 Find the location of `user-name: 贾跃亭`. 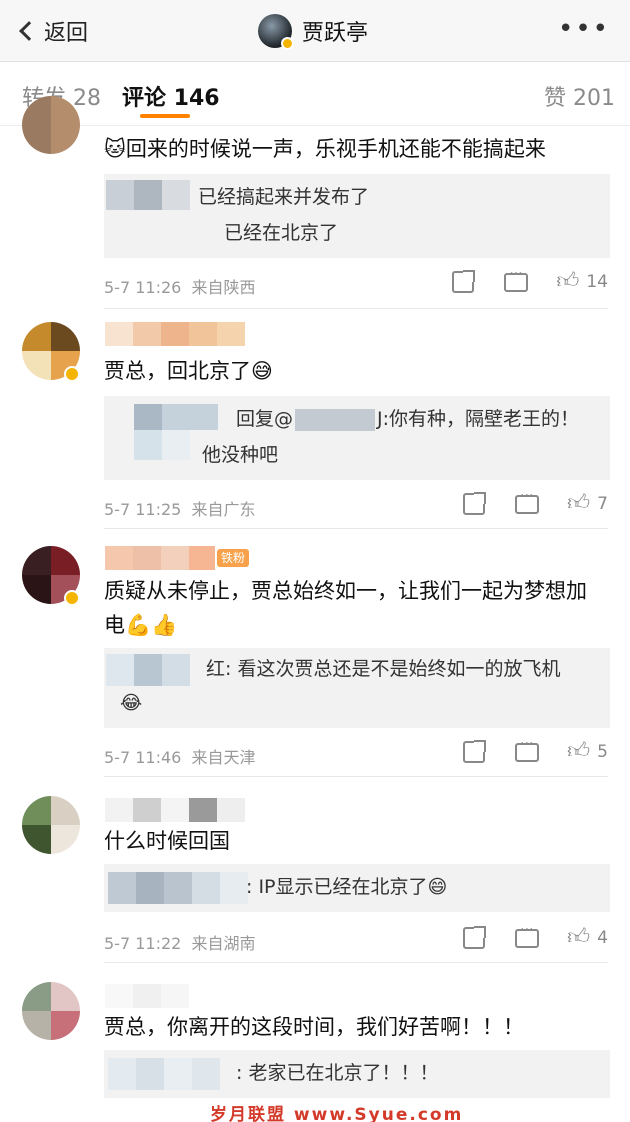

user-name: 贾跃亭 is located at coordinates (335, 33).